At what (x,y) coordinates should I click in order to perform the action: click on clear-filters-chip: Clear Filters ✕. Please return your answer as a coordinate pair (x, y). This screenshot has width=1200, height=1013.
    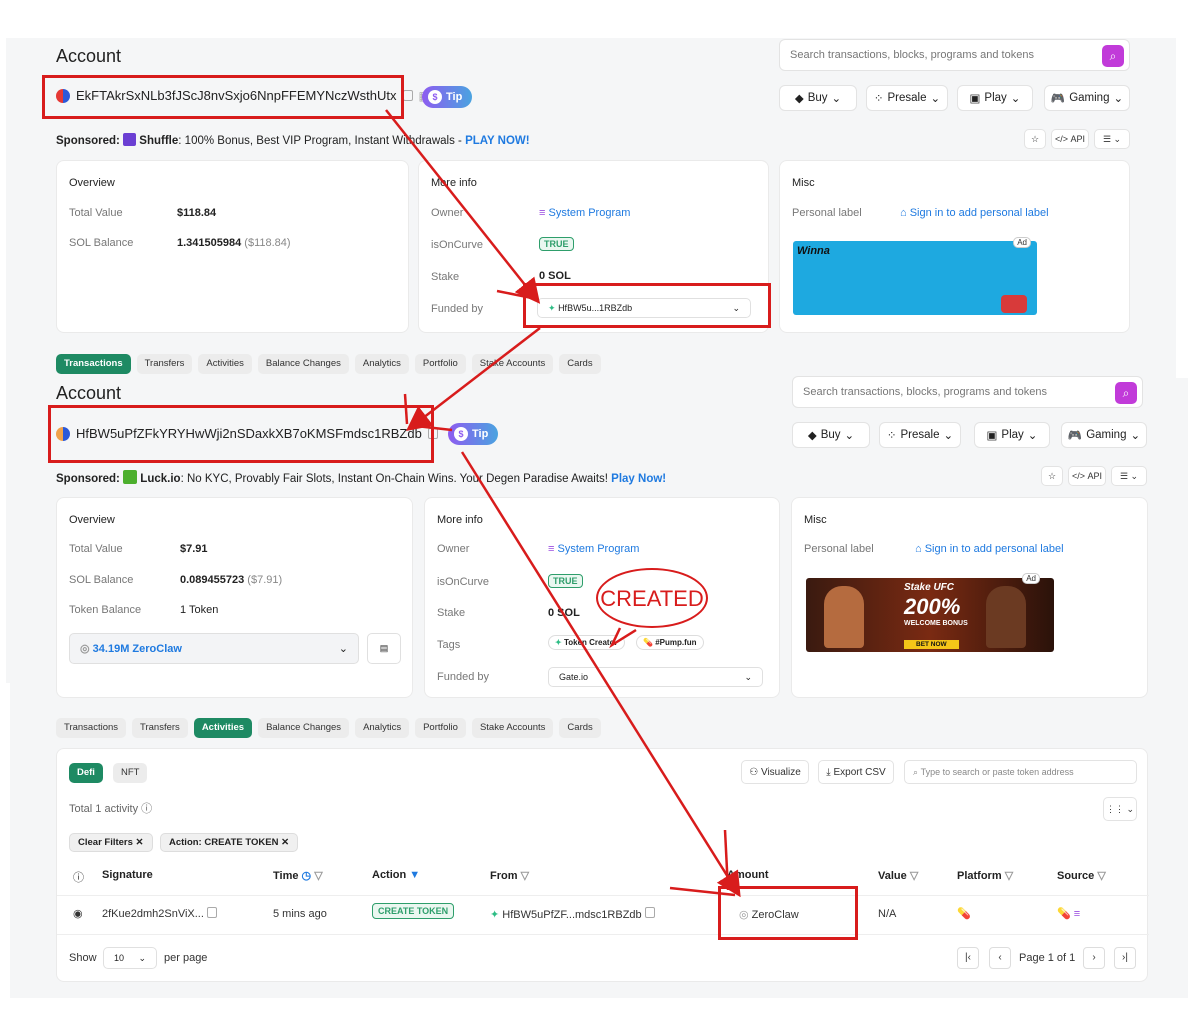
    Looking at the image, I should click on (111, 842).